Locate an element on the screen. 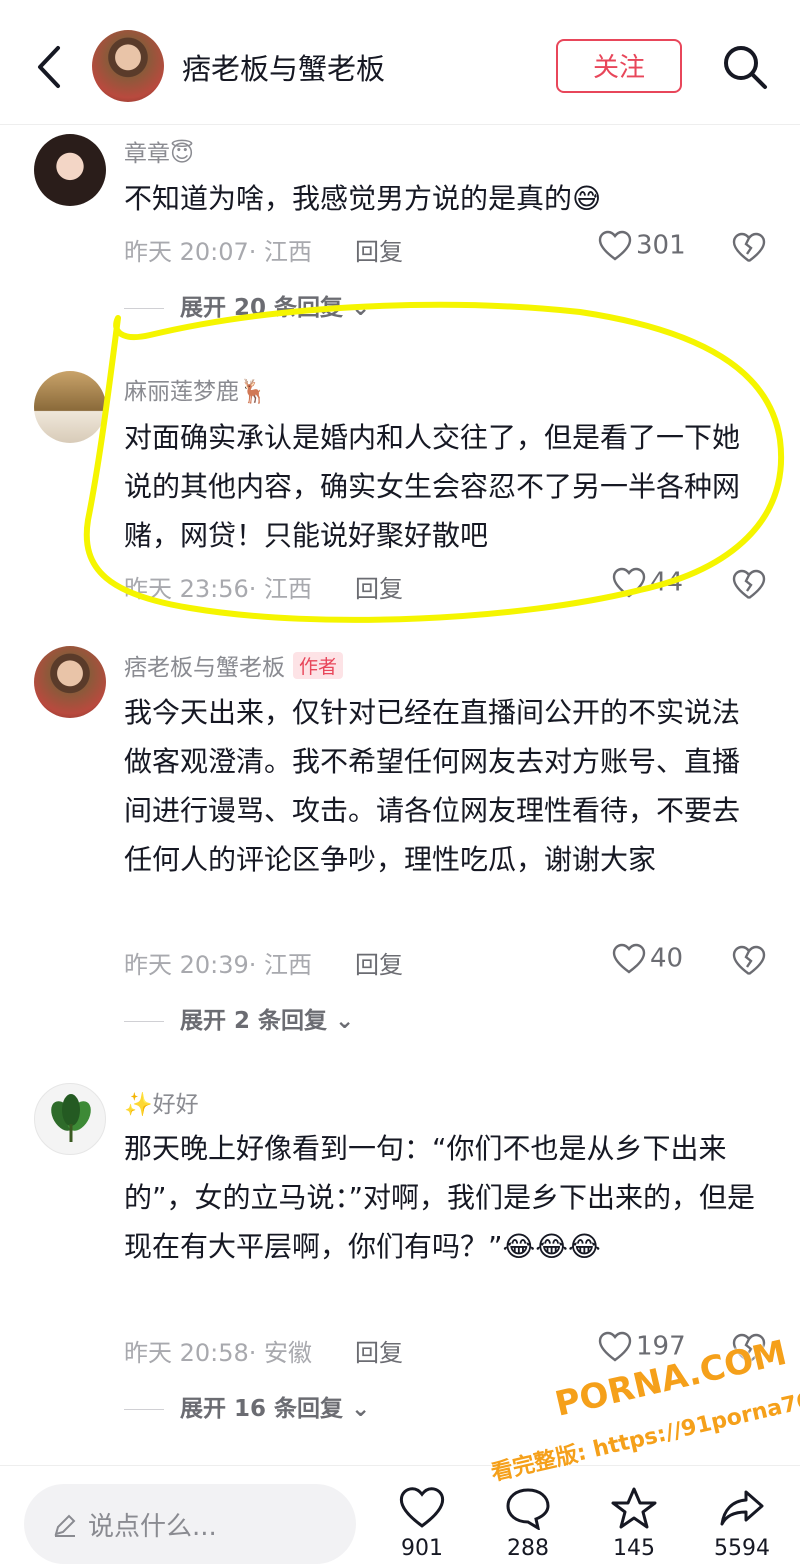 This screenshot has height=1564, width=800. commenter-name-text: 痞老板与蟹老板 is located at coordinates (204, 668).